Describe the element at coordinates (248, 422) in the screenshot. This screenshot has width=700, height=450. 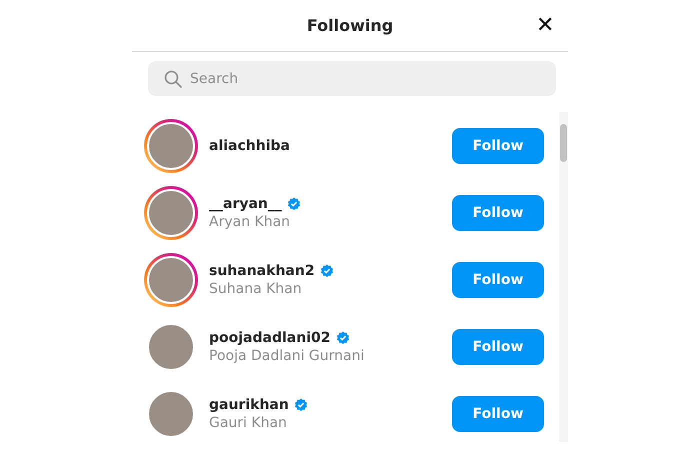
I see `full-name: Gauri Khan` at that location.